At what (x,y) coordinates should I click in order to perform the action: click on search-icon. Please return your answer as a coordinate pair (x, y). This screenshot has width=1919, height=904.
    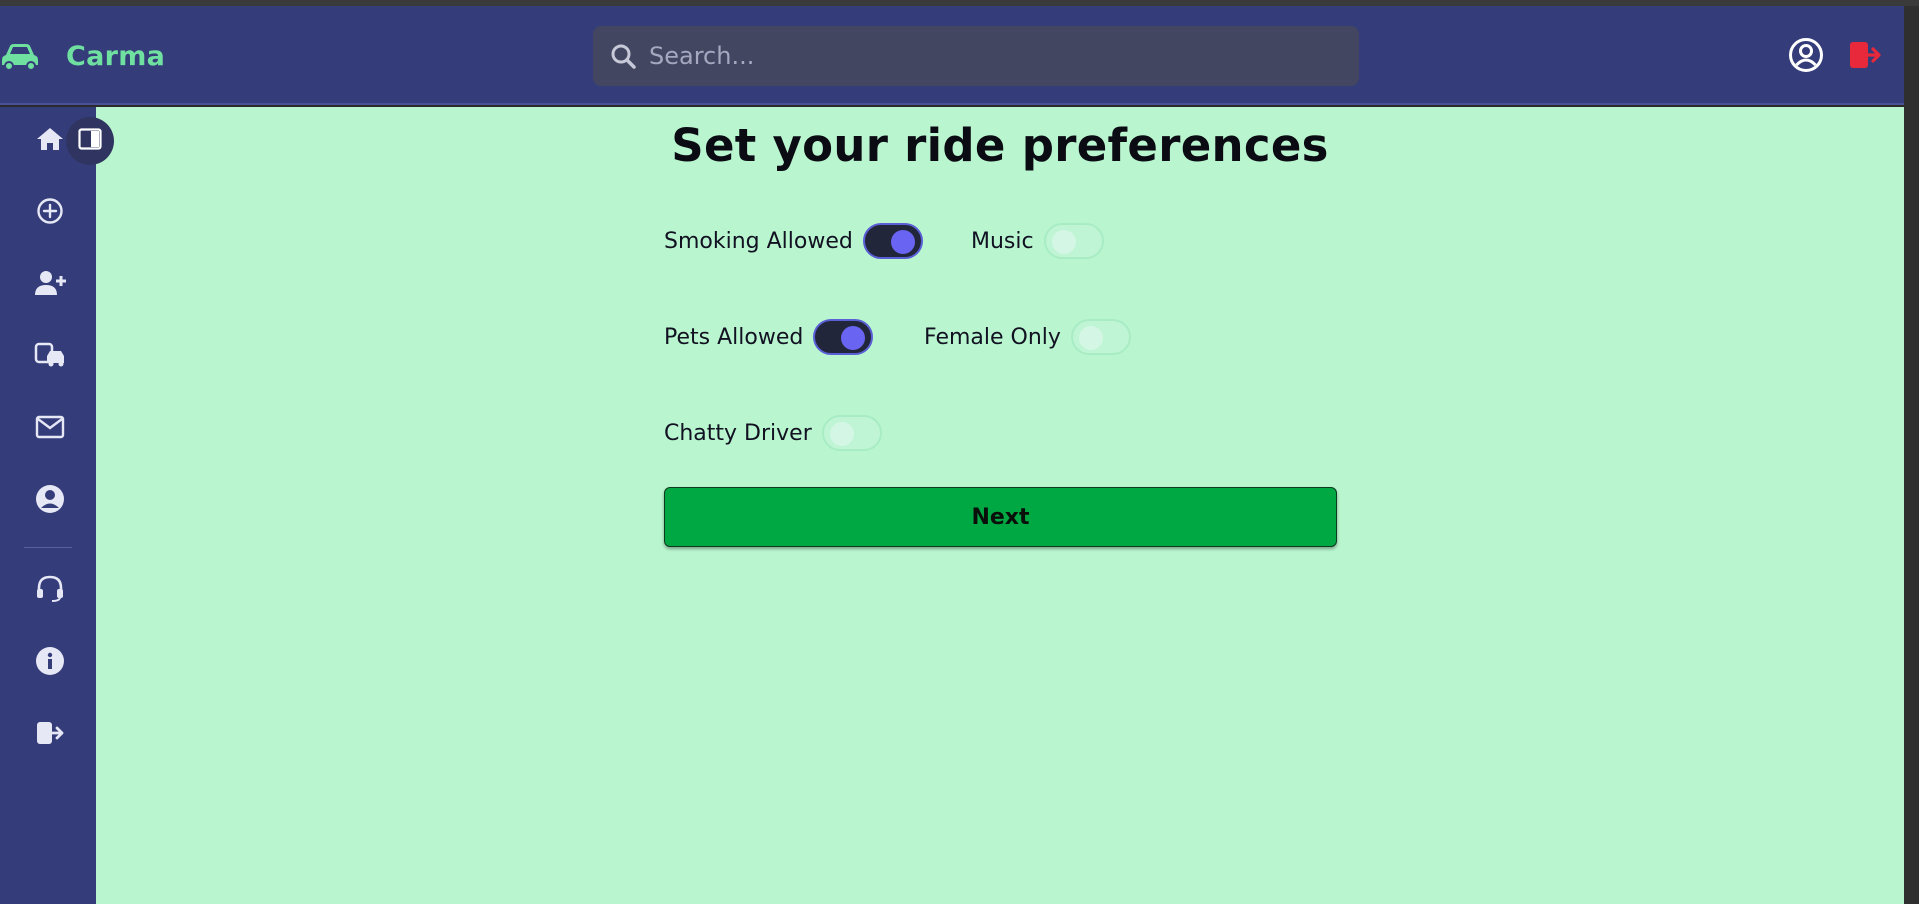
    Looking at the image, I should click on (623, 56).